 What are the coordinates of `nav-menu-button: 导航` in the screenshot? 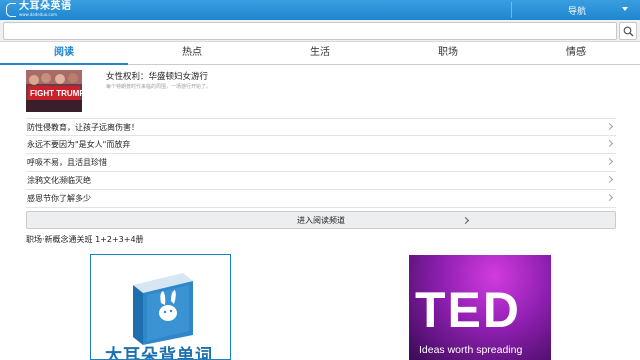 It's located at (576, 10).